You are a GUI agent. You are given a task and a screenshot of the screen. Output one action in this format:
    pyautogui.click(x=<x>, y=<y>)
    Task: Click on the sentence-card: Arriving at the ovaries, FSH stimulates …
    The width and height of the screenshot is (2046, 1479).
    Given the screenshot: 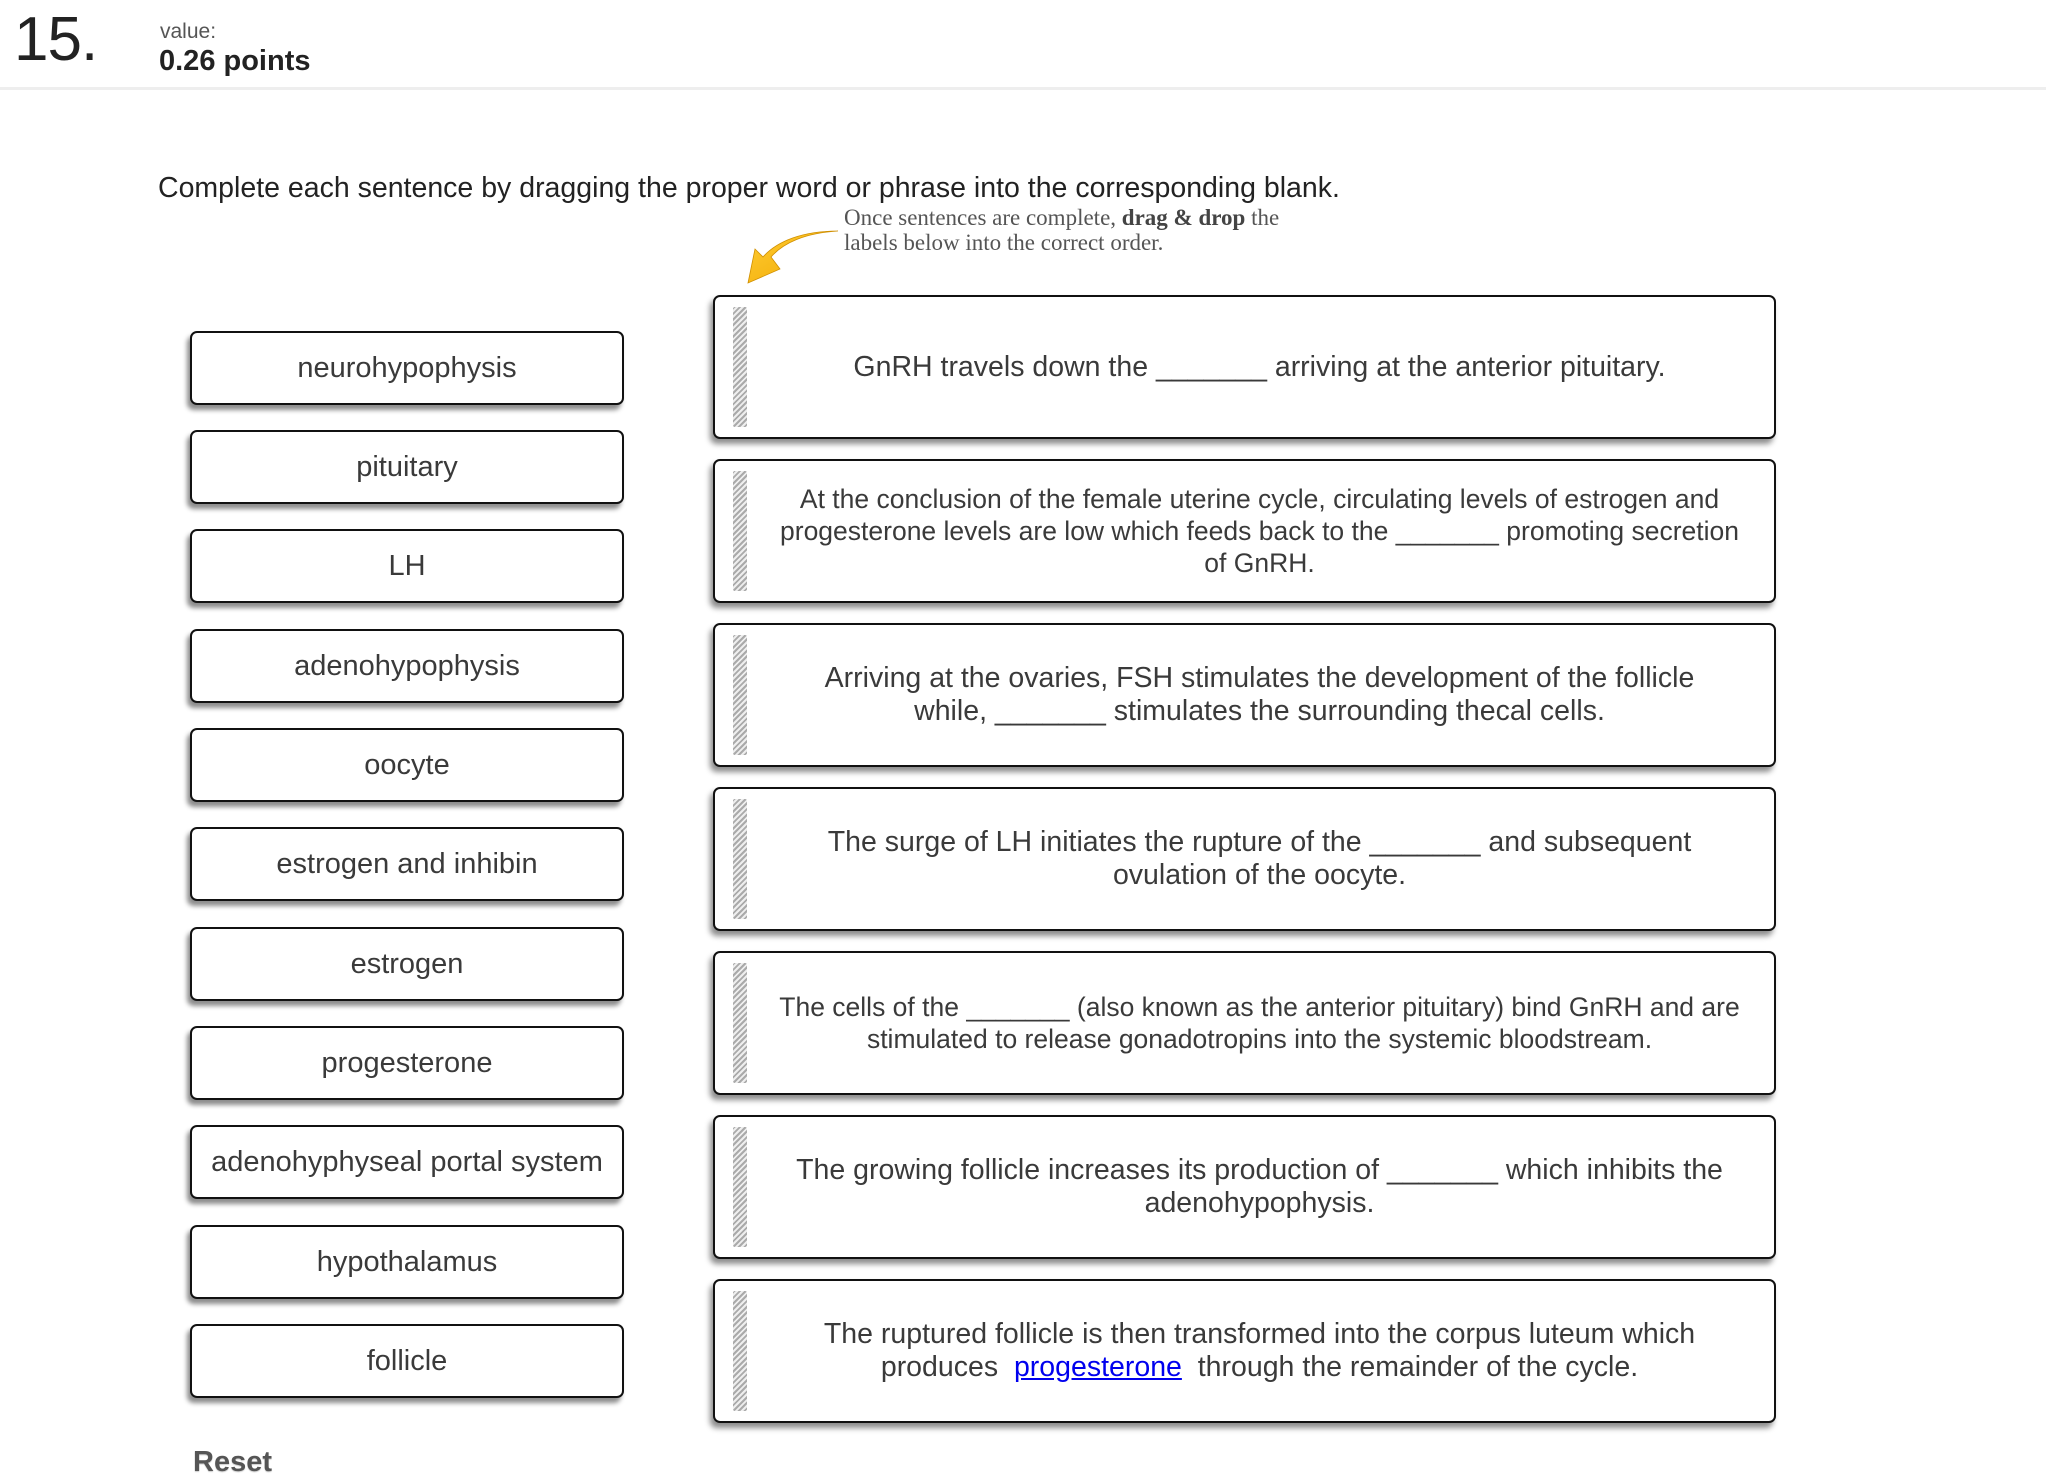 What is the action you would take?
    pyautogui.click(x=1244, y=695)
    